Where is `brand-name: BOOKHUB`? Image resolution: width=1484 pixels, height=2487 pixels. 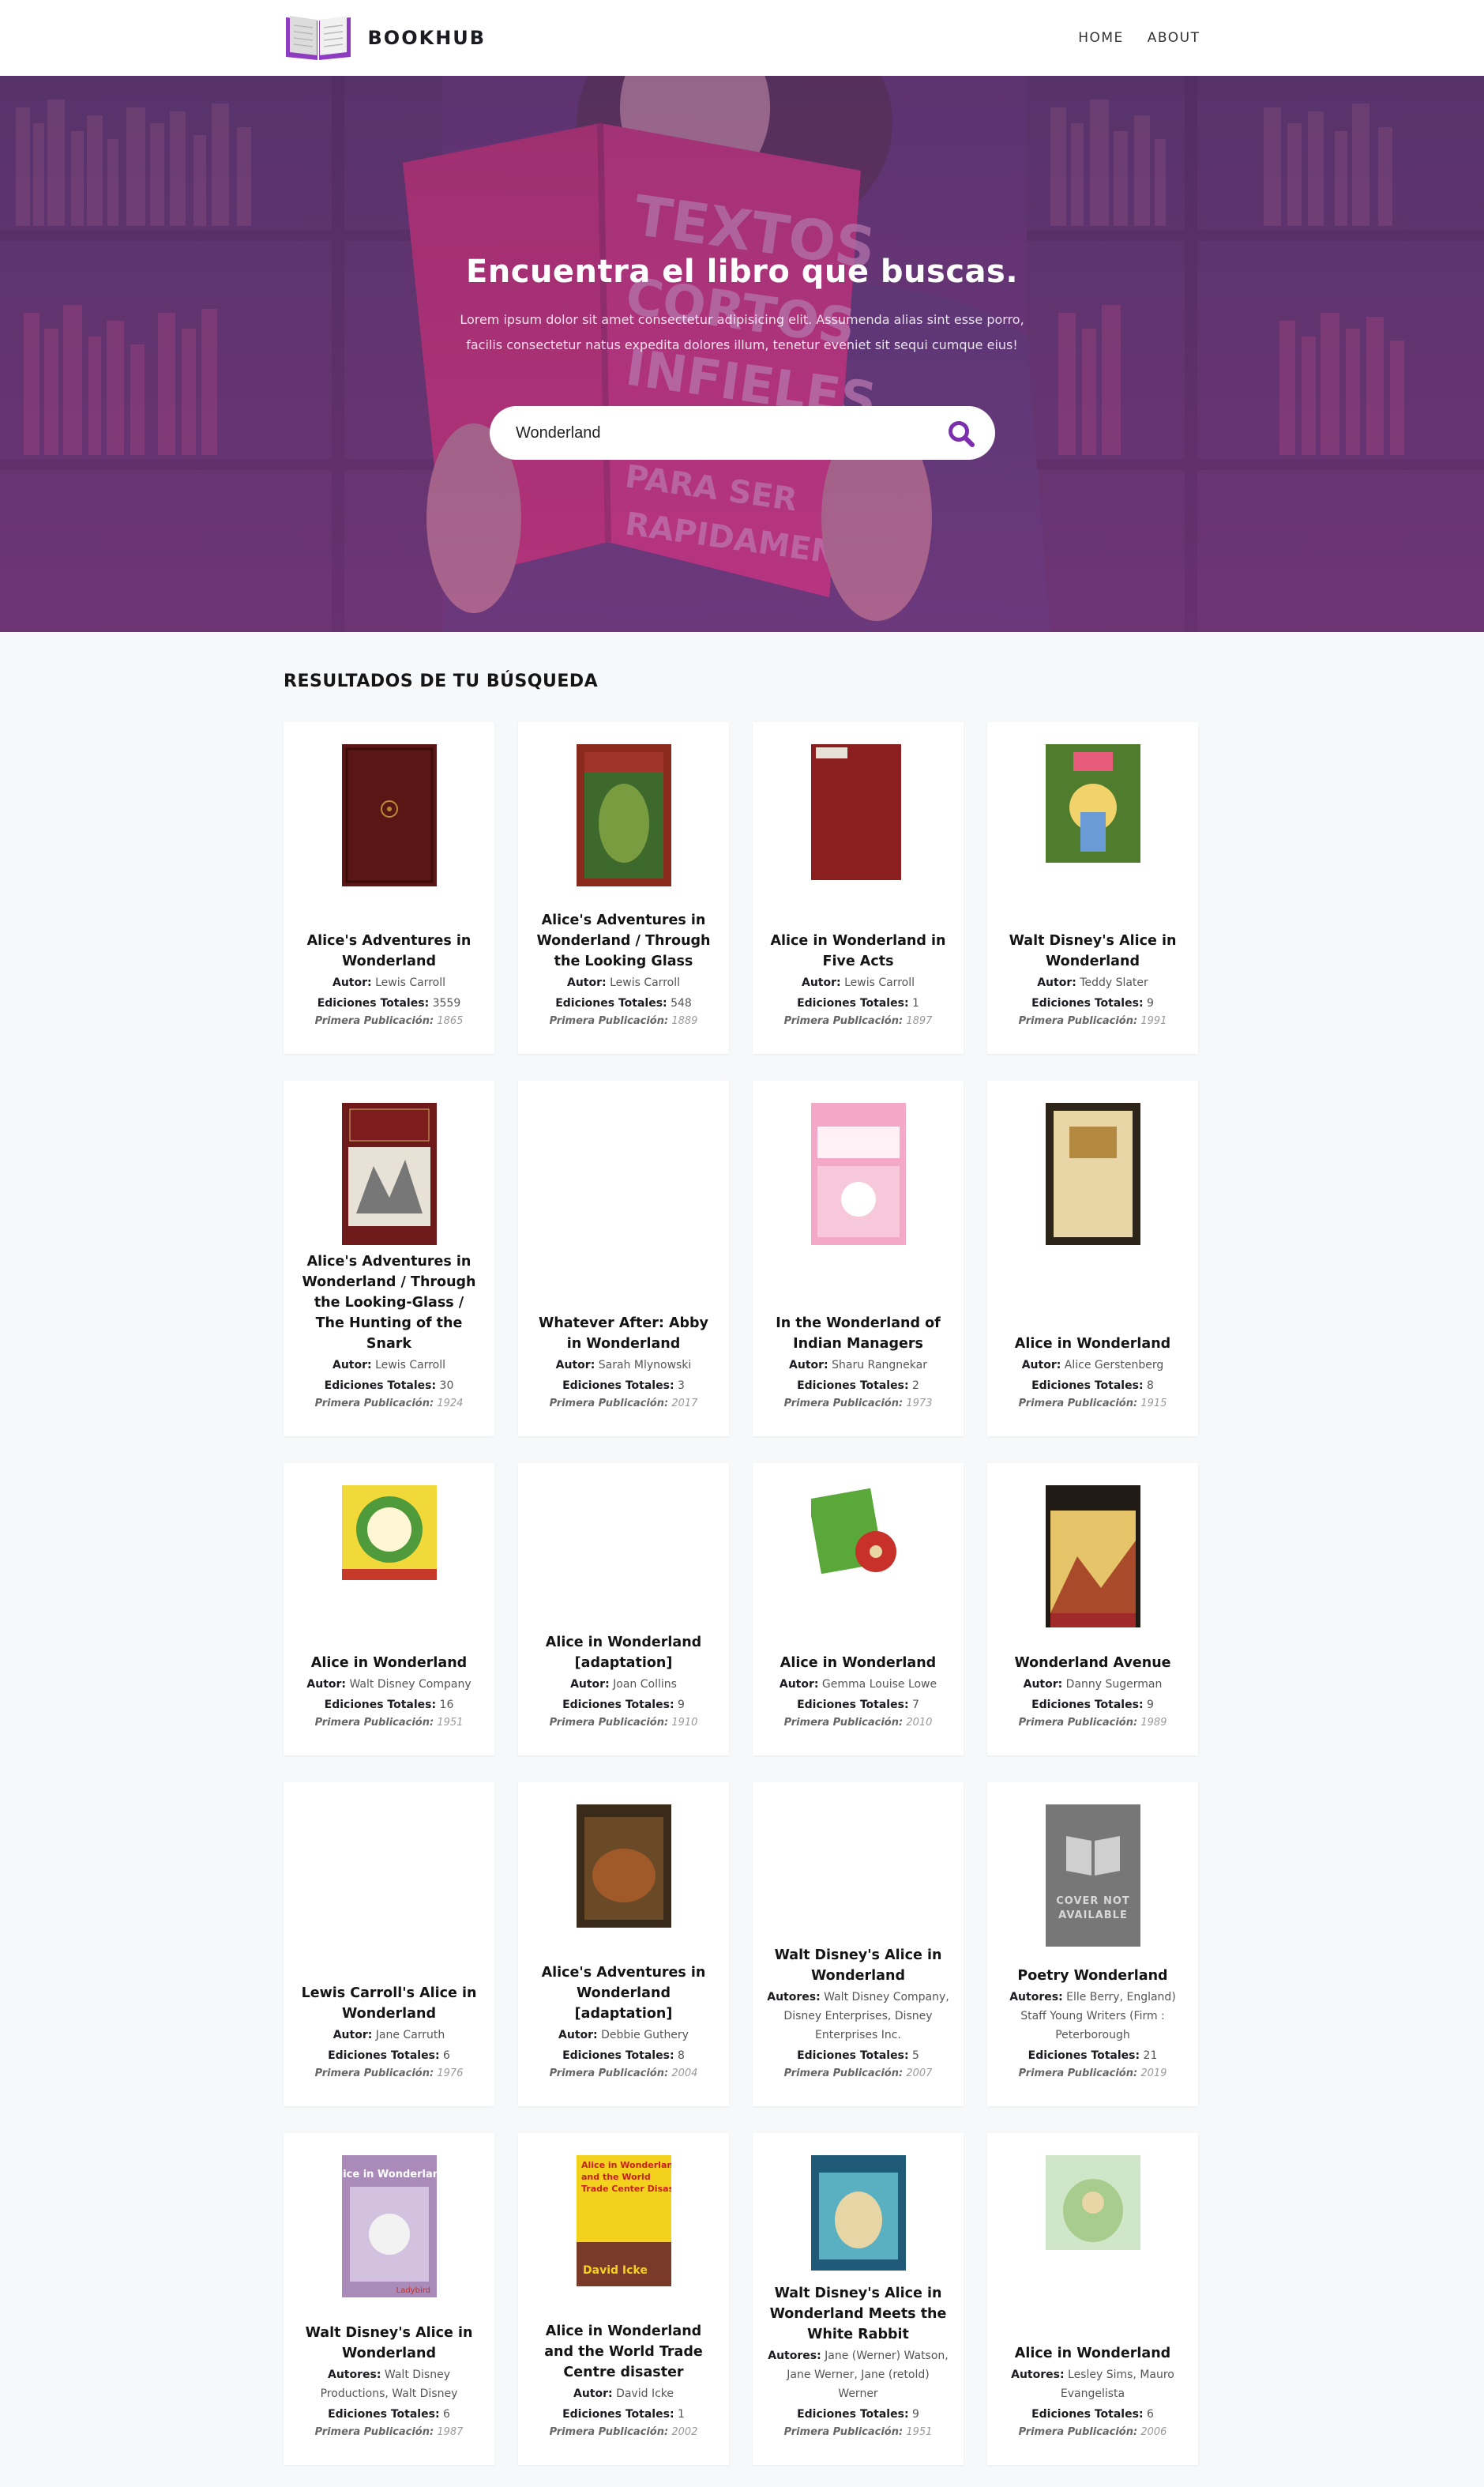 brand-name: BOOKHUB is located at coordinates (428, 38).